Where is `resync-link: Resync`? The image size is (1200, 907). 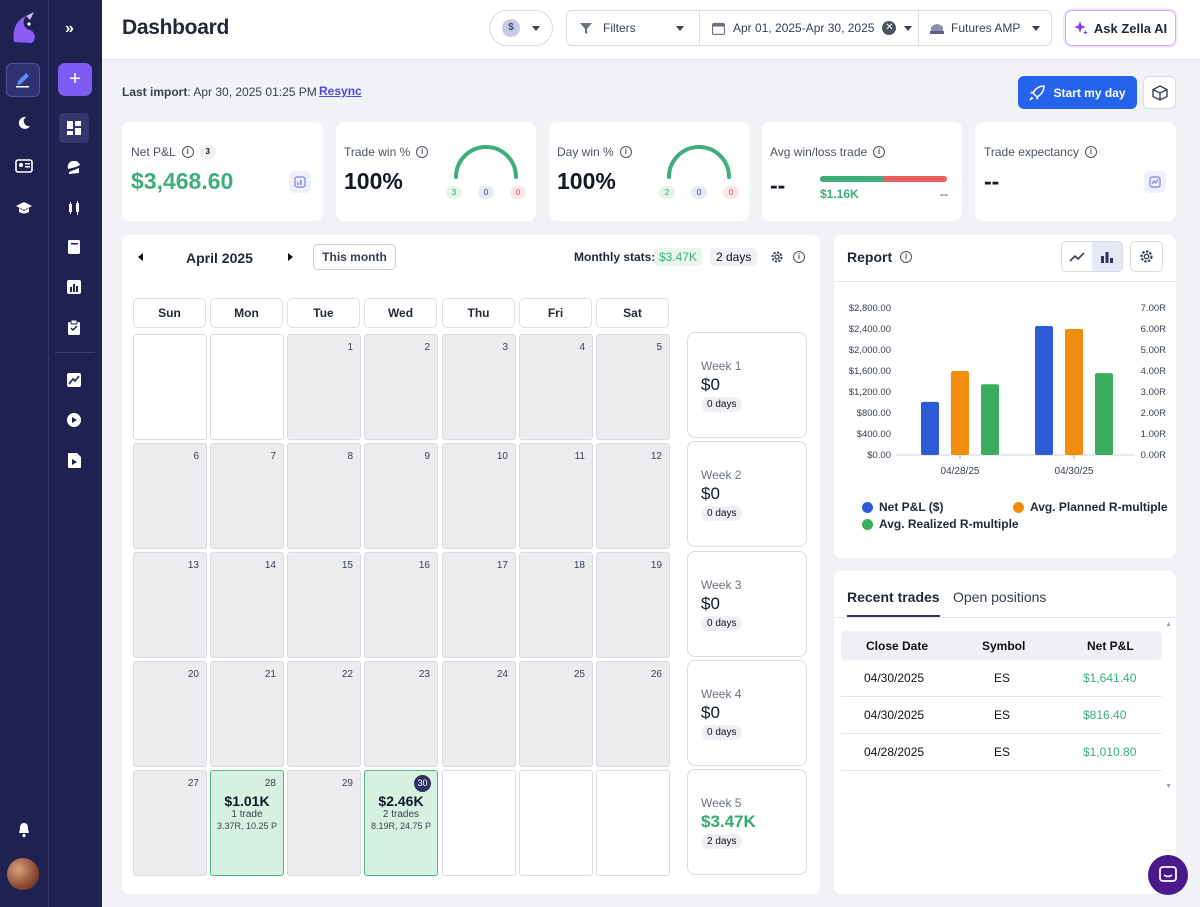
resync-link: Resync is located at coordinates (340, 91).